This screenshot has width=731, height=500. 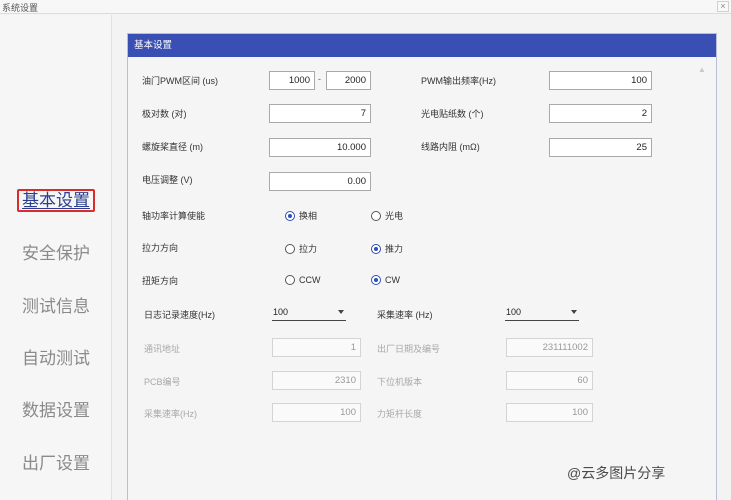 I want to click on sidebar-item-label: 基本设置, so click(x=56, y=200).